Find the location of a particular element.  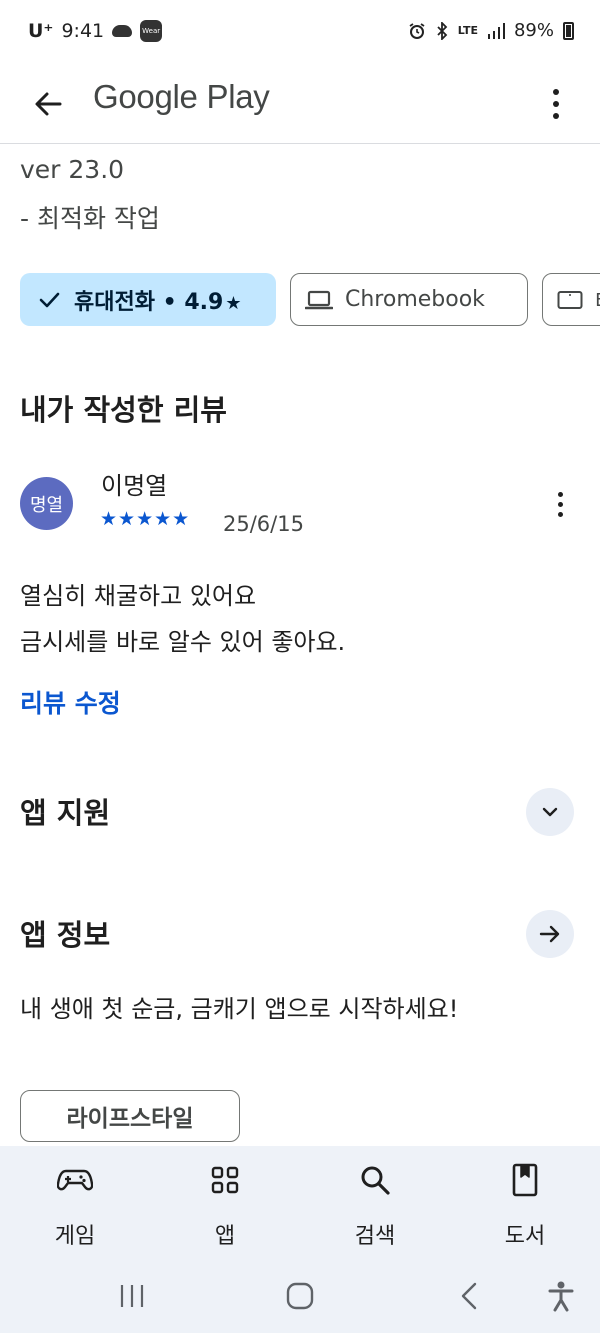

gamepad-icon is located at coordinates (75, 1180).